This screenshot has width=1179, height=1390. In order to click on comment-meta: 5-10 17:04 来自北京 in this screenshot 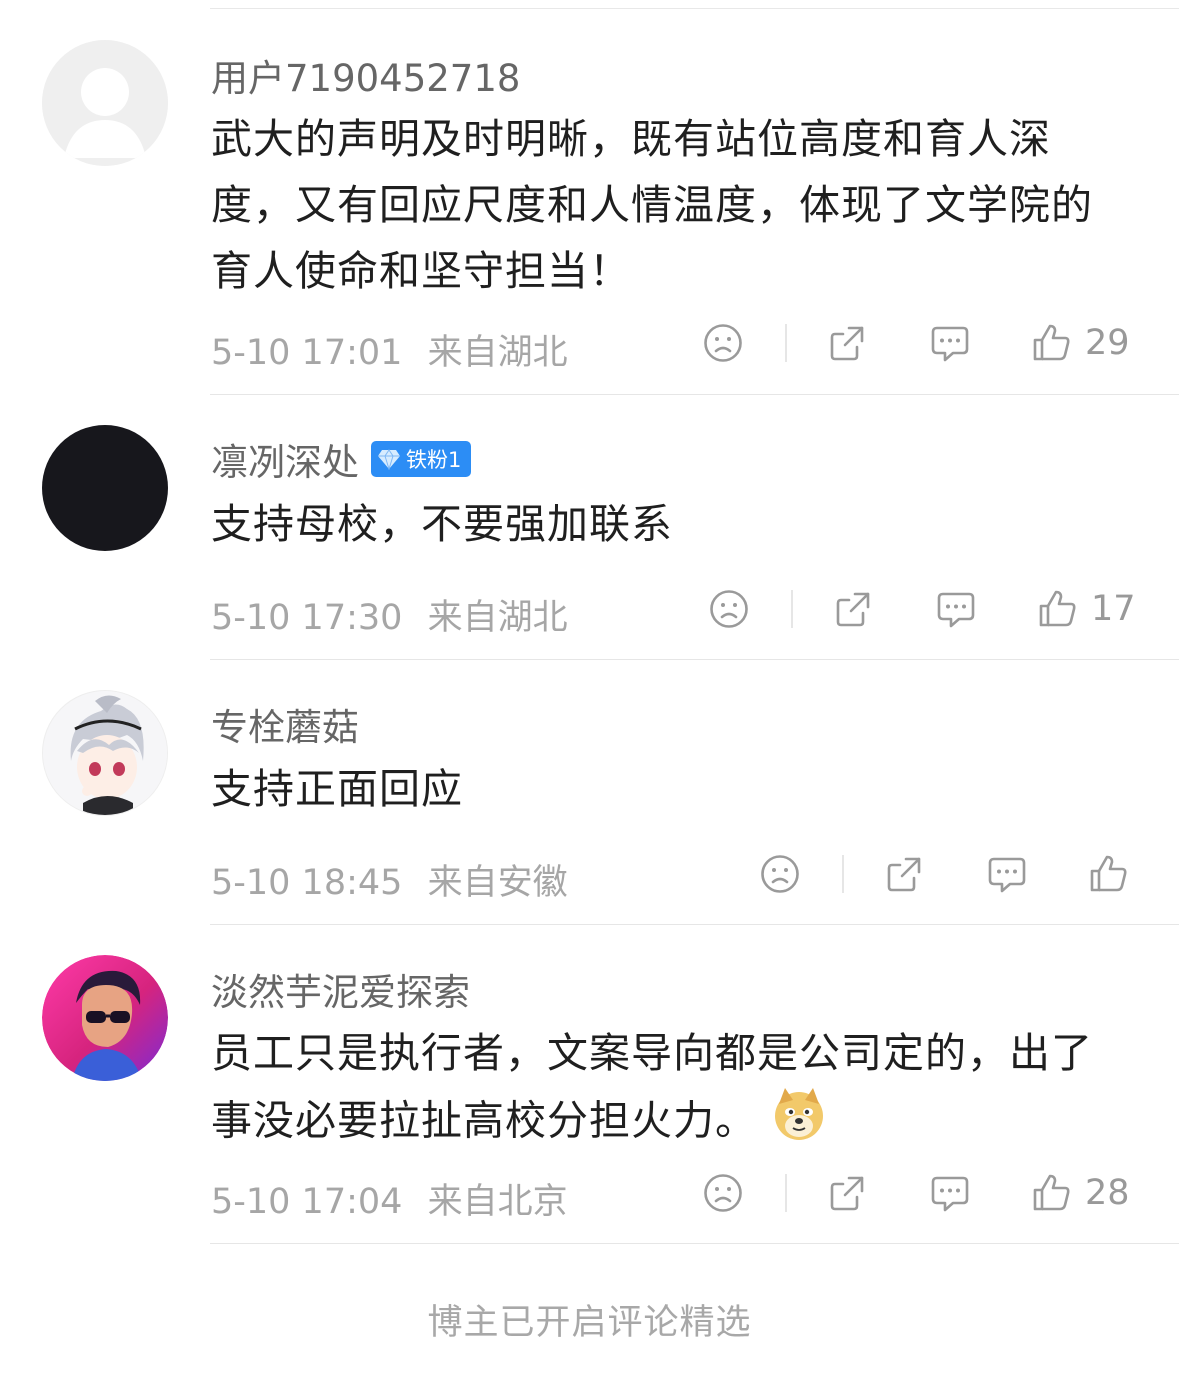, I will do `click(389, 1198)`.